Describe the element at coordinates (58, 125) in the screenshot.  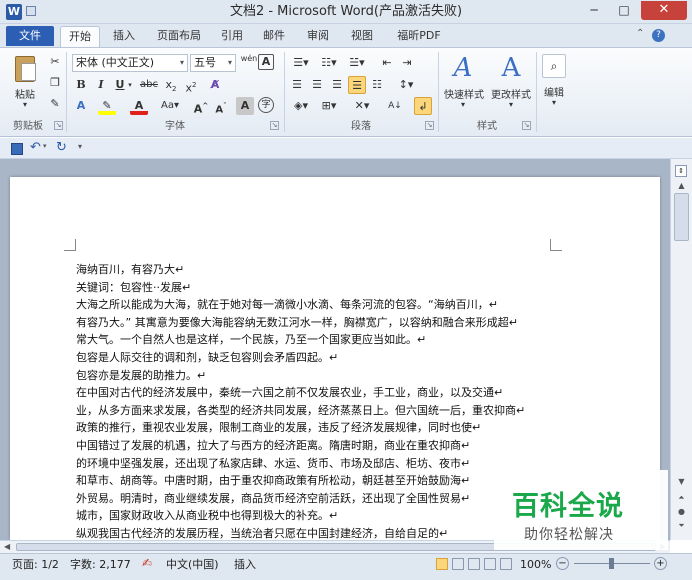
I see `clipboard-launcher-icon: ↘` at that location.